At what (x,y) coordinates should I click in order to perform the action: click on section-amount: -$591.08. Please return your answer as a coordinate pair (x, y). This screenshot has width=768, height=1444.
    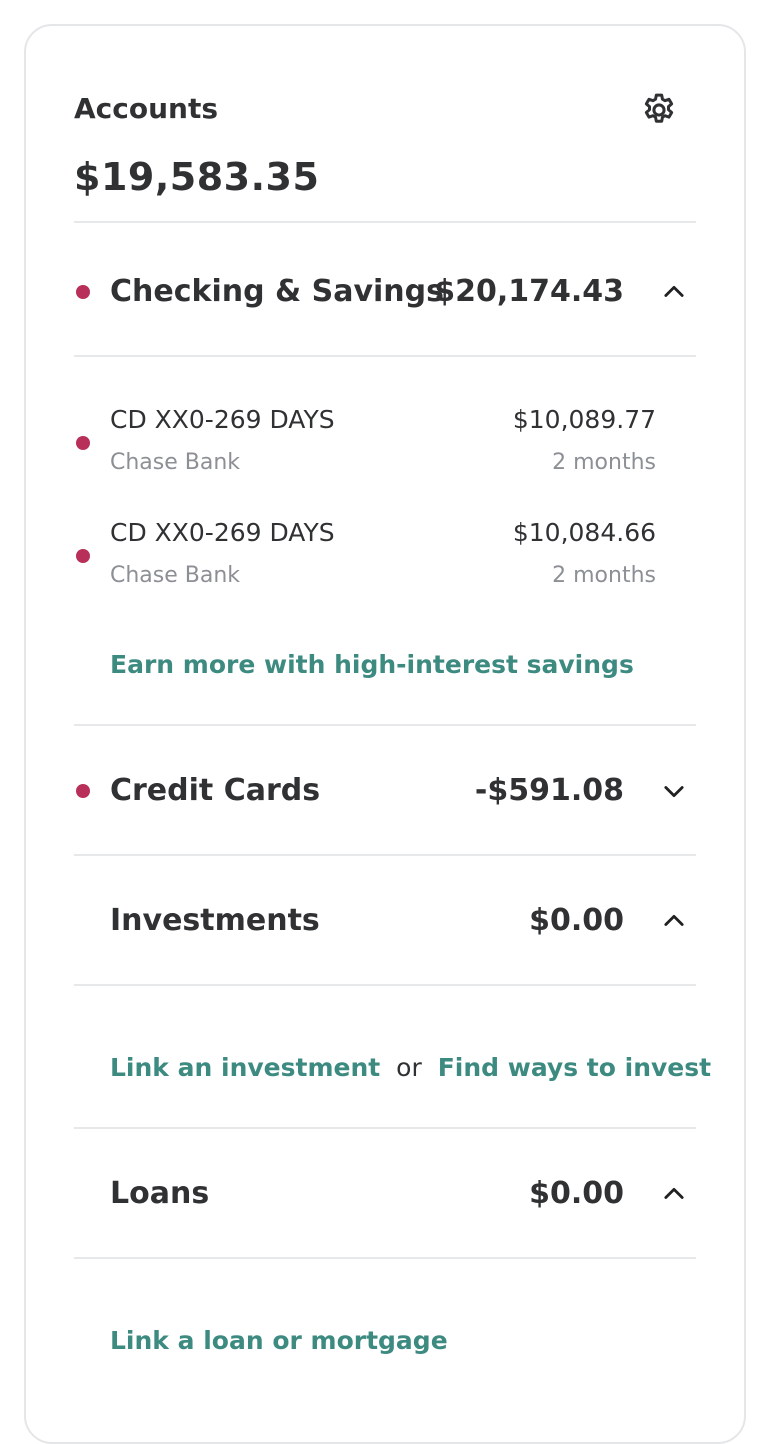
    Looking at the image, I should click on (549, 790).